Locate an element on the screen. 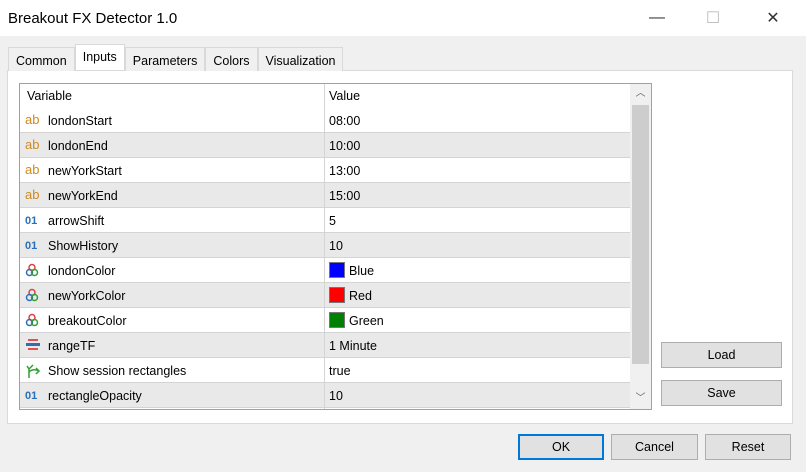 This screenshot has height=472, width=806. value-text: 08:00 is located at coordinates (345, 121).